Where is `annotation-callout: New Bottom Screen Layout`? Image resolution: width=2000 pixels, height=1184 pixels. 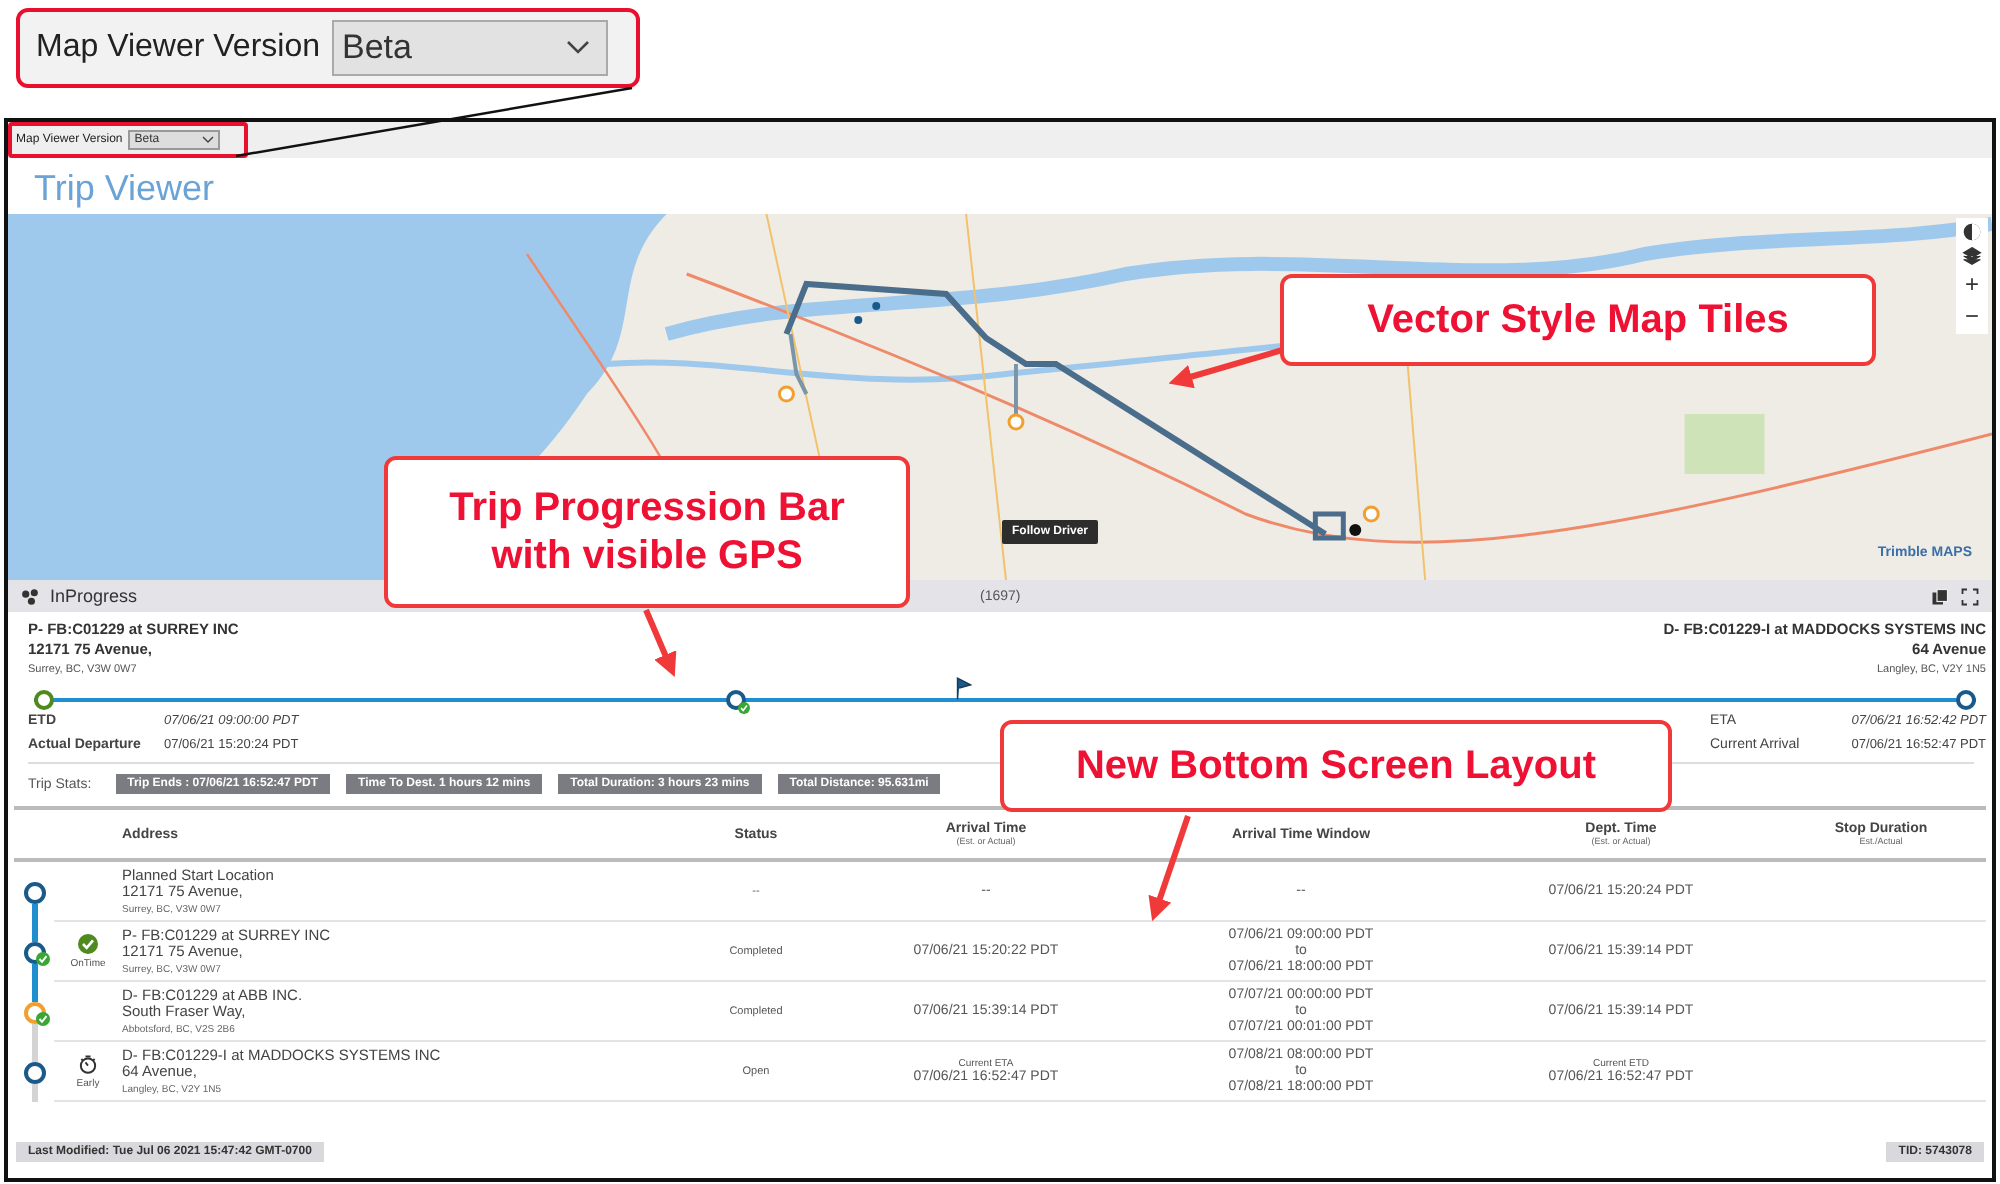
annotation-callout: New Bottom Screen Layout is located at coordinates (1336, 766).